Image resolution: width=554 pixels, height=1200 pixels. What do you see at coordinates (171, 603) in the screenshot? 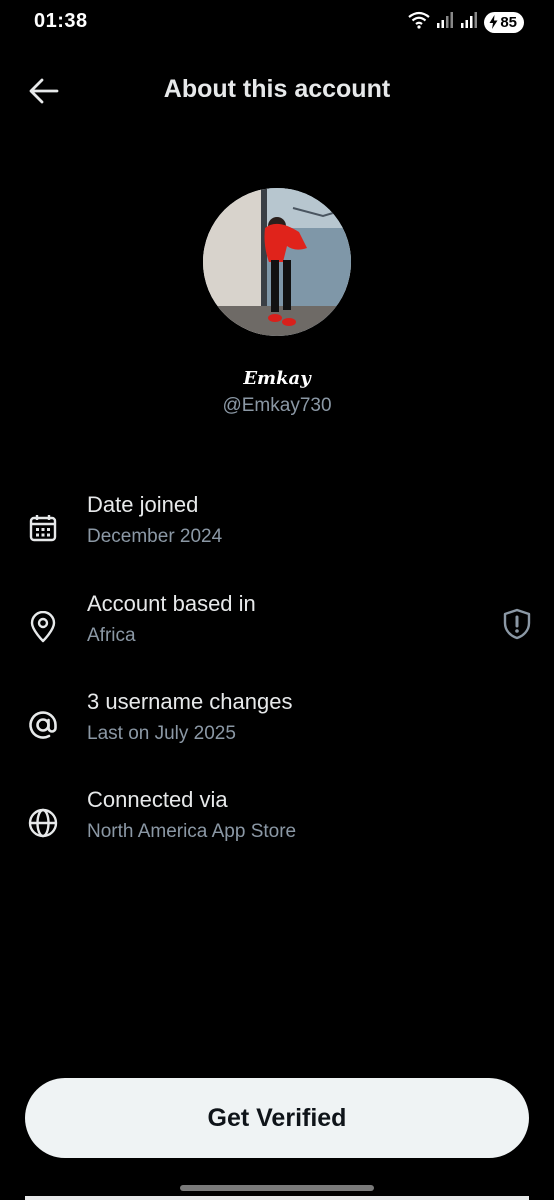
I see `info-title: Account based in` at bounding box center [171, 603].